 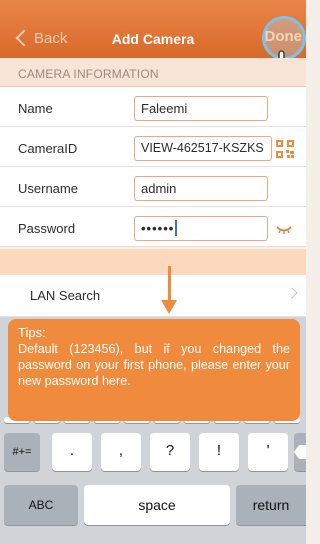 What do you see at coordinates (284, 36) in the screenshot?
I see `done-button: Done` at bounding box center [284, 36].